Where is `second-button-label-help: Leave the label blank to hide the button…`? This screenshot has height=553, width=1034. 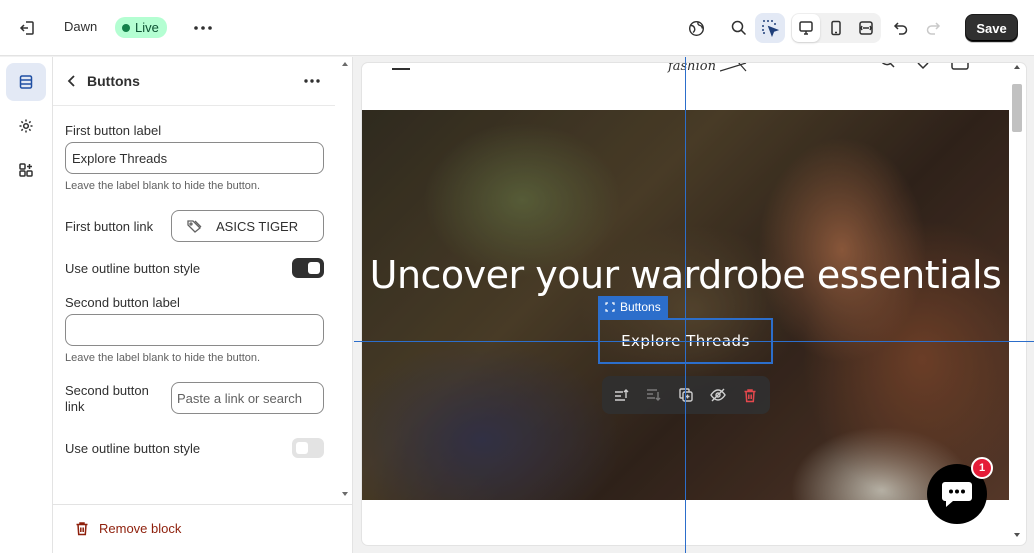
second-button-label-help: Leave the label blank to hide the button… is located at coordinates (163, 358).